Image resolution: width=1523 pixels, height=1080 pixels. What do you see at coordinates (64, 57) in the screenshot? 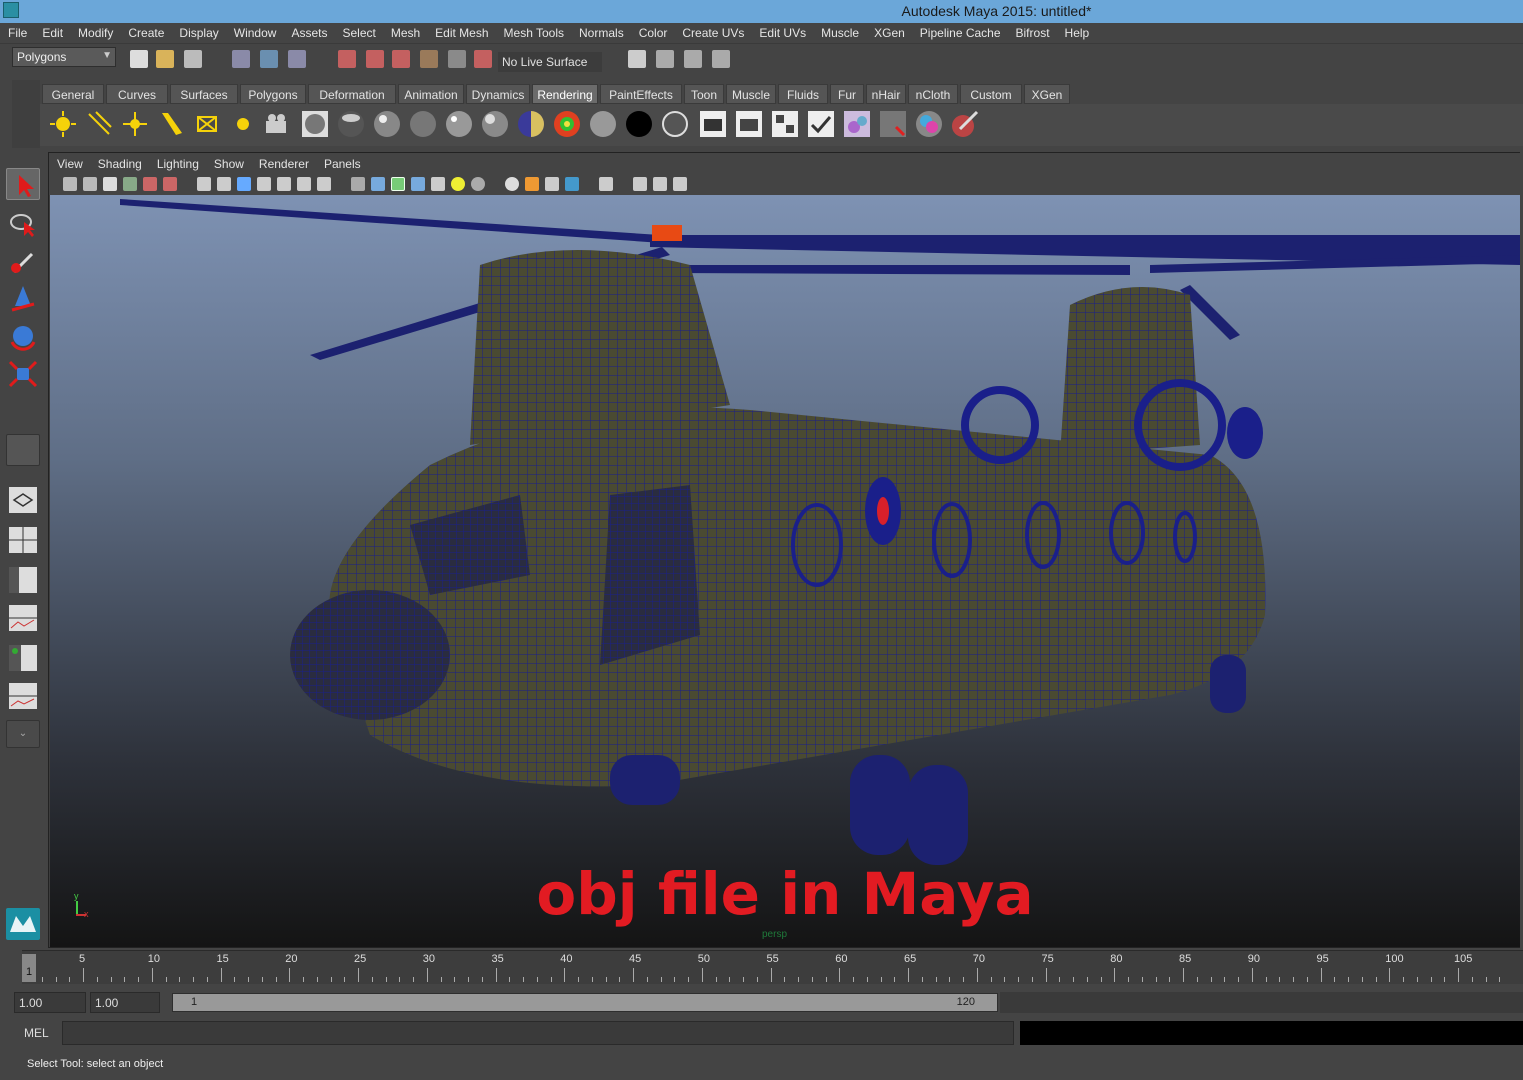
I see `menuset-dropdown: Polygons ▼` at bounding box center [64, 57].